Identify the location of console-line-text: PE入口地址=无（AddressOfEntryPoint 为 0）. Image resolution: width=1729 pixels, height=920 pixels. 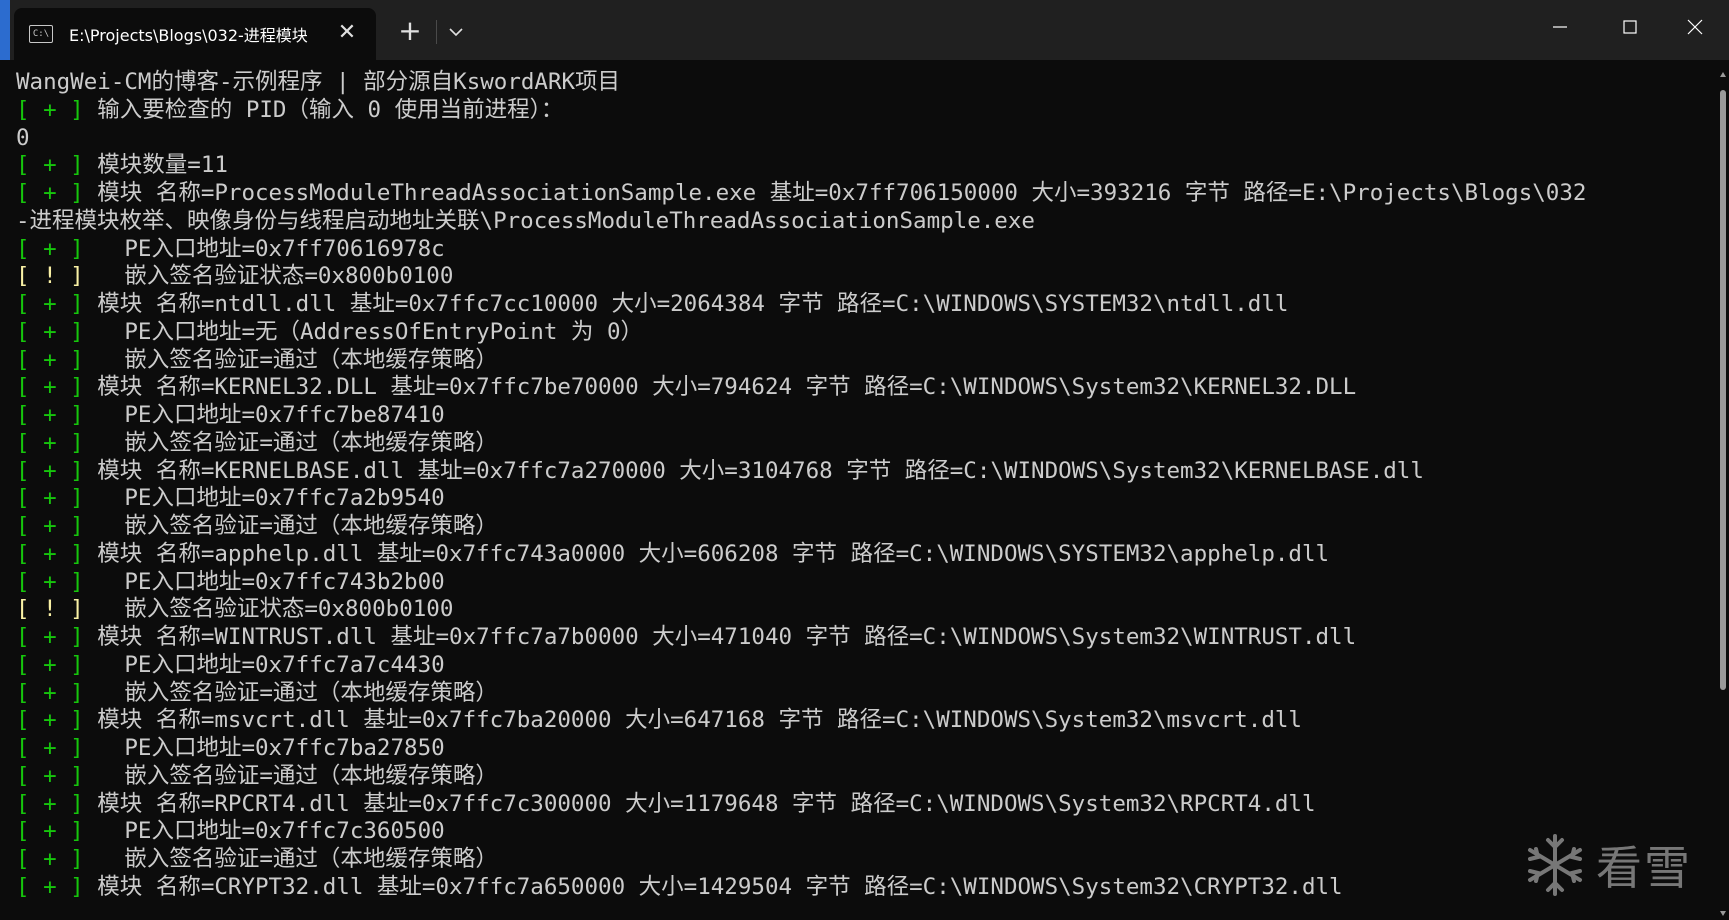
(363, 331).